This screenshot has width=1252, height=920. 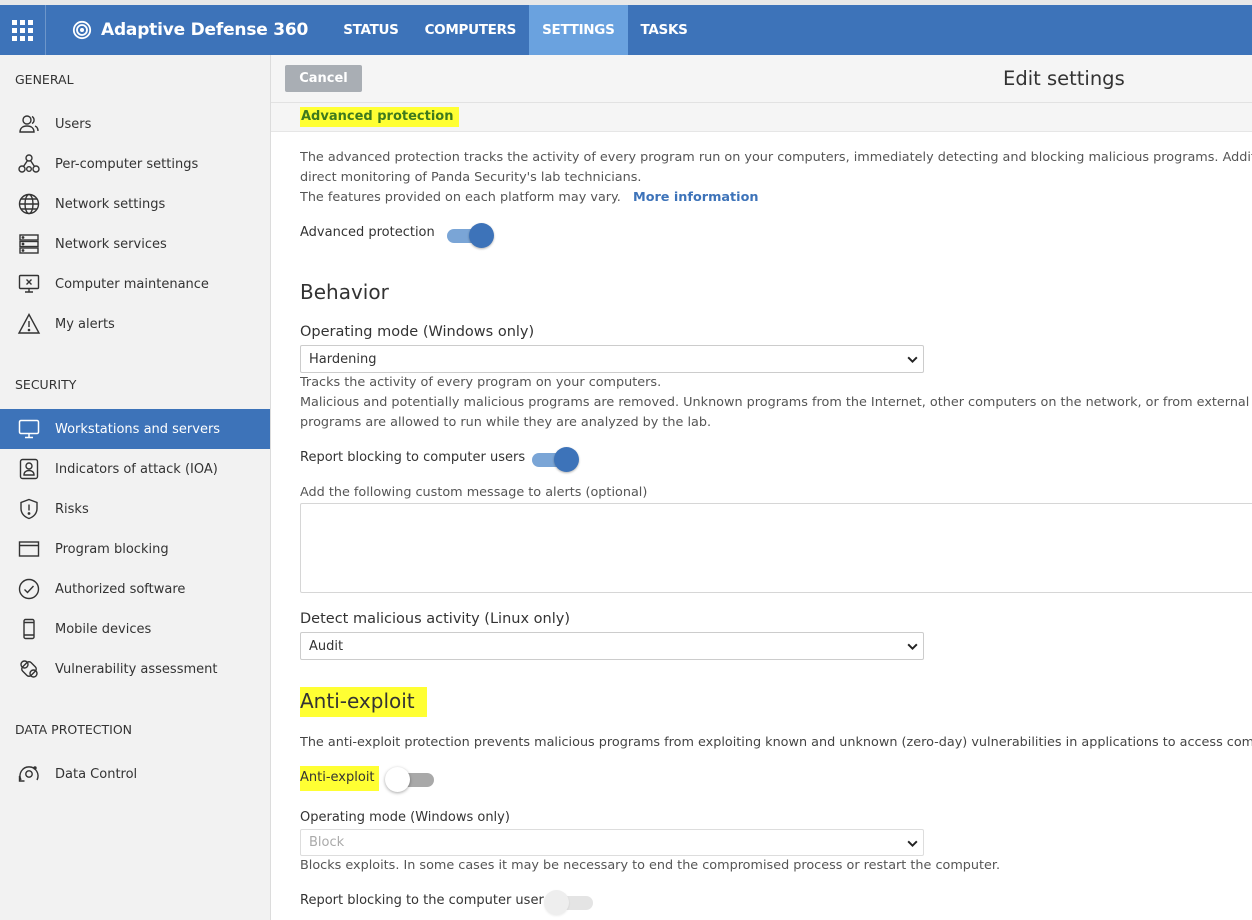 I want to click on apps-grid-icon, so click(x=22, y=30).